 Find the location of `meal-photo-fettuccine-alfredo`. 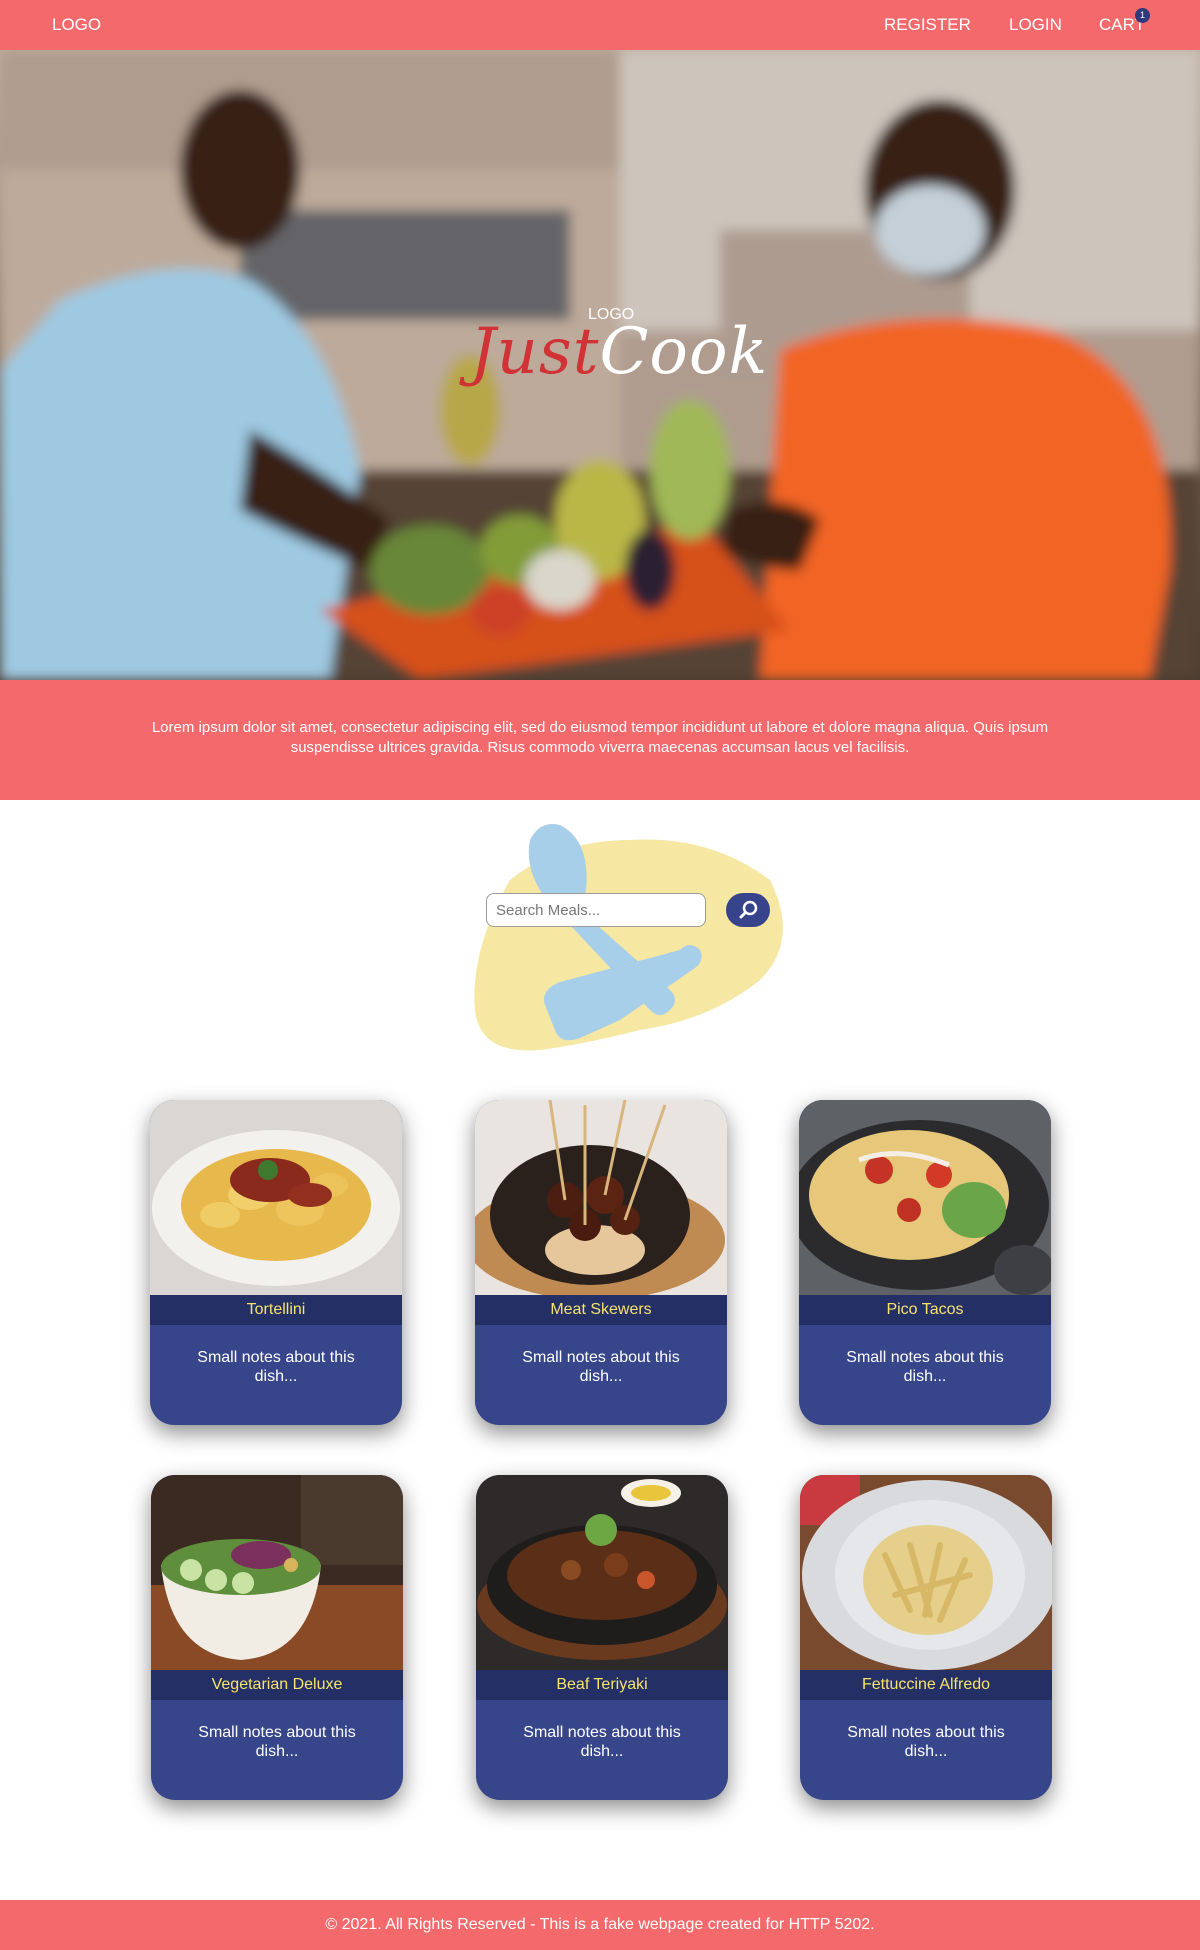

meal-photo-fettuccine-alfredo is located at coordinates (926, 1572).